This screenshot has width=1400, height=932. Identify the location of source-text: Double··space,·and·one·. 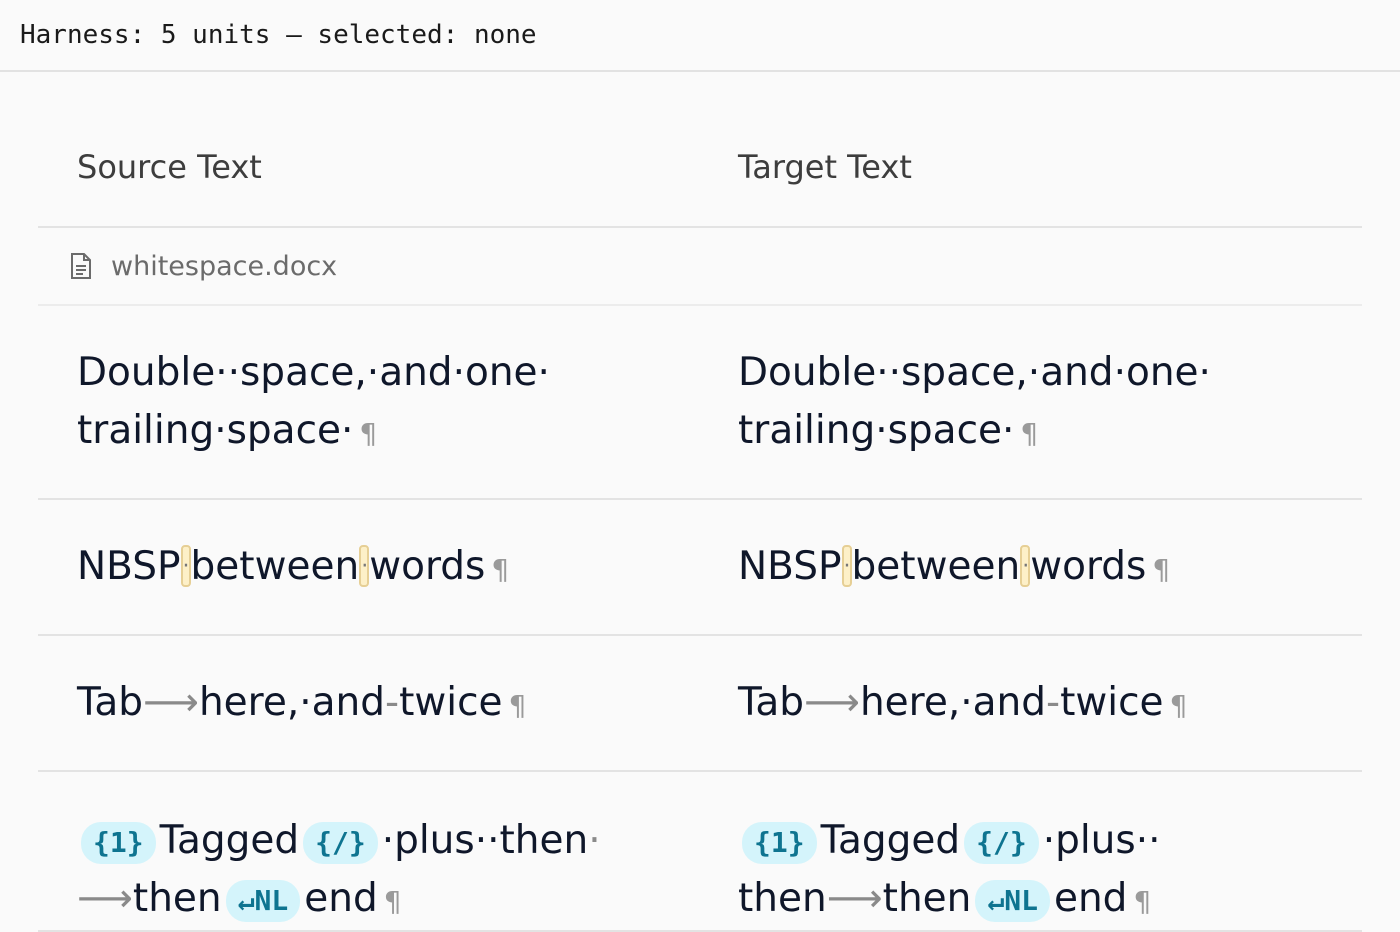
(313, 372).